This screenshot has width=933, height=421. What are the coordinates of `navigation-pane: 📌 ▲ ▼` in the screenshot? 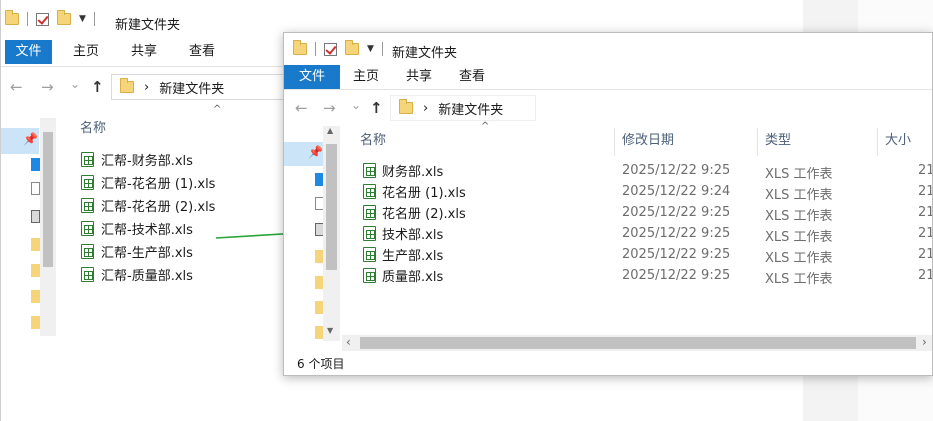 It's located at (313, 235).